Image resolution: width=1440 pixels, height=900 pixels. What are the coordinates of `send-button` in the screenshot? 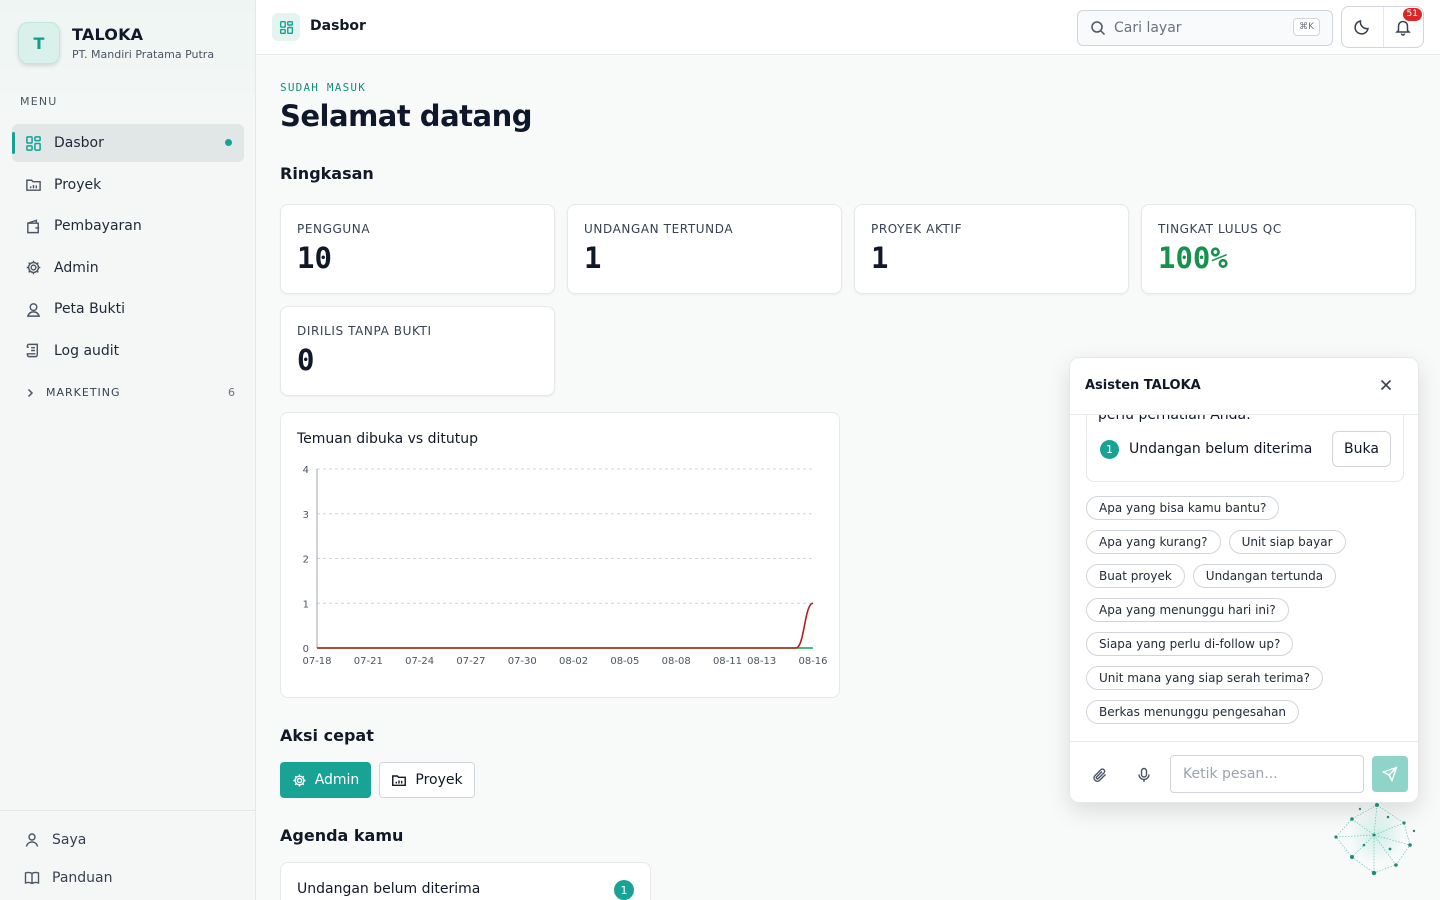 It's located at (1390, 774).